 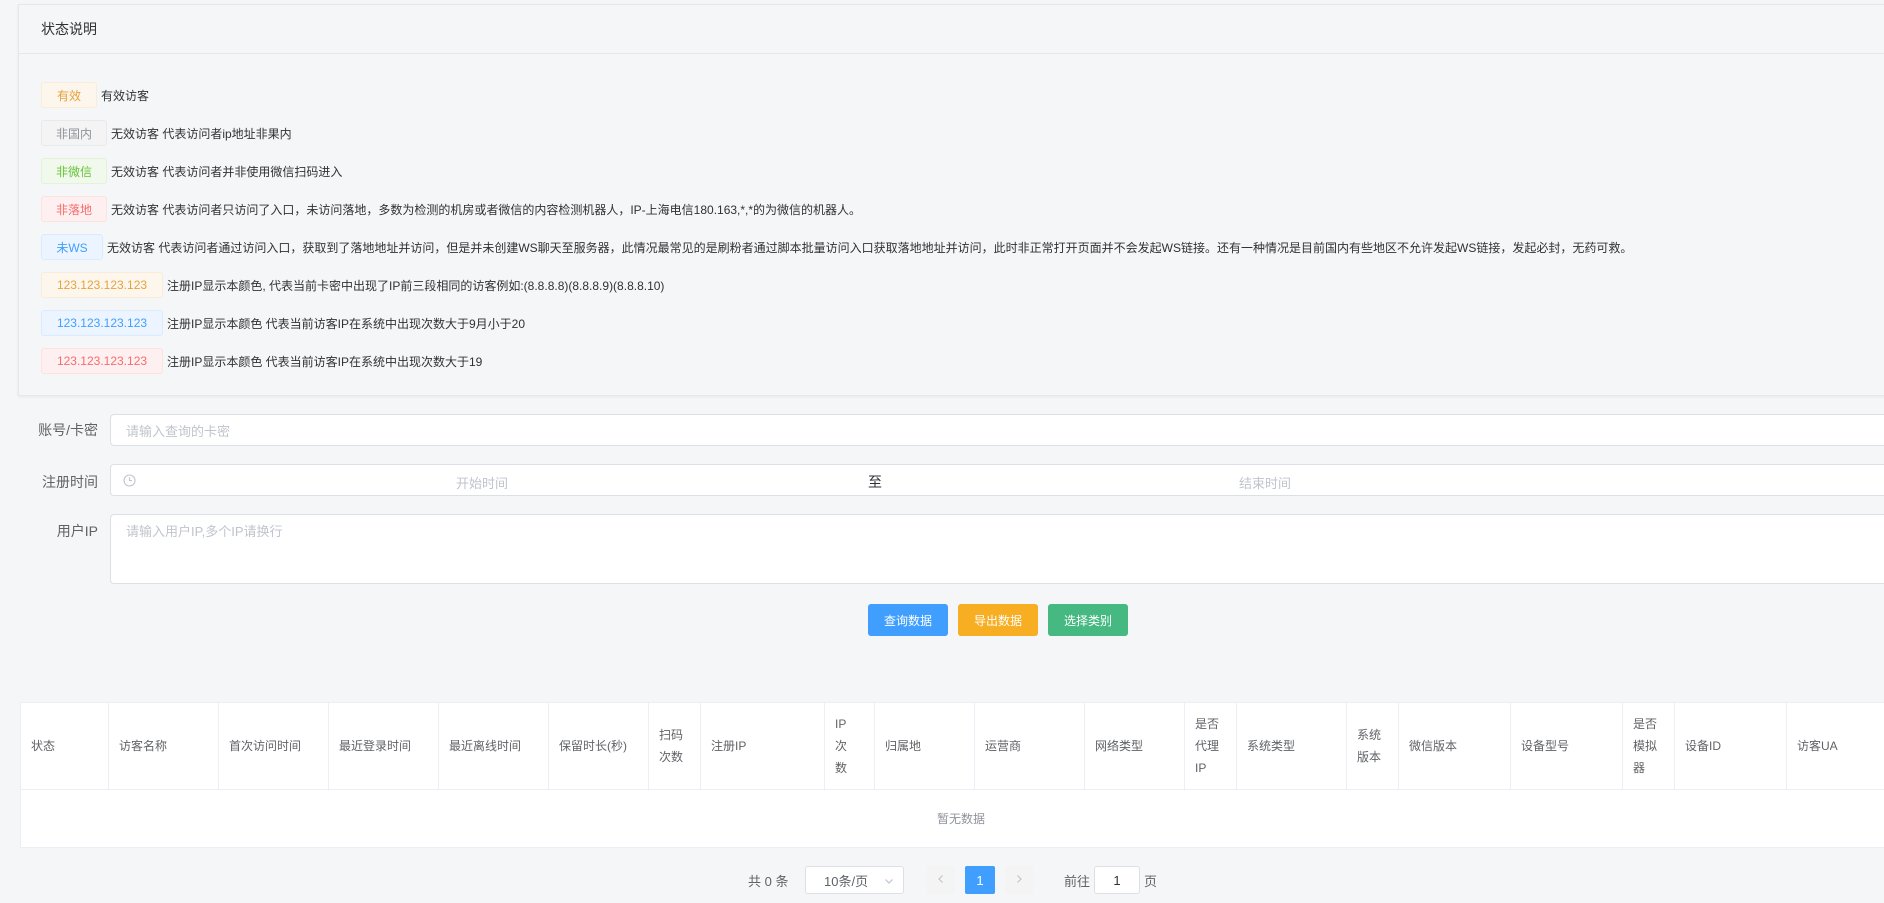 I want to click on col-register-ip: 注册IP, so click(x=763, y=746).